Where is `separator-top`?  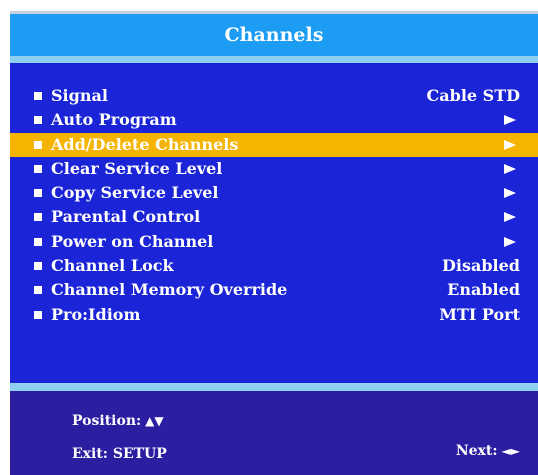 separator-top is located at coordinates (274, 59).